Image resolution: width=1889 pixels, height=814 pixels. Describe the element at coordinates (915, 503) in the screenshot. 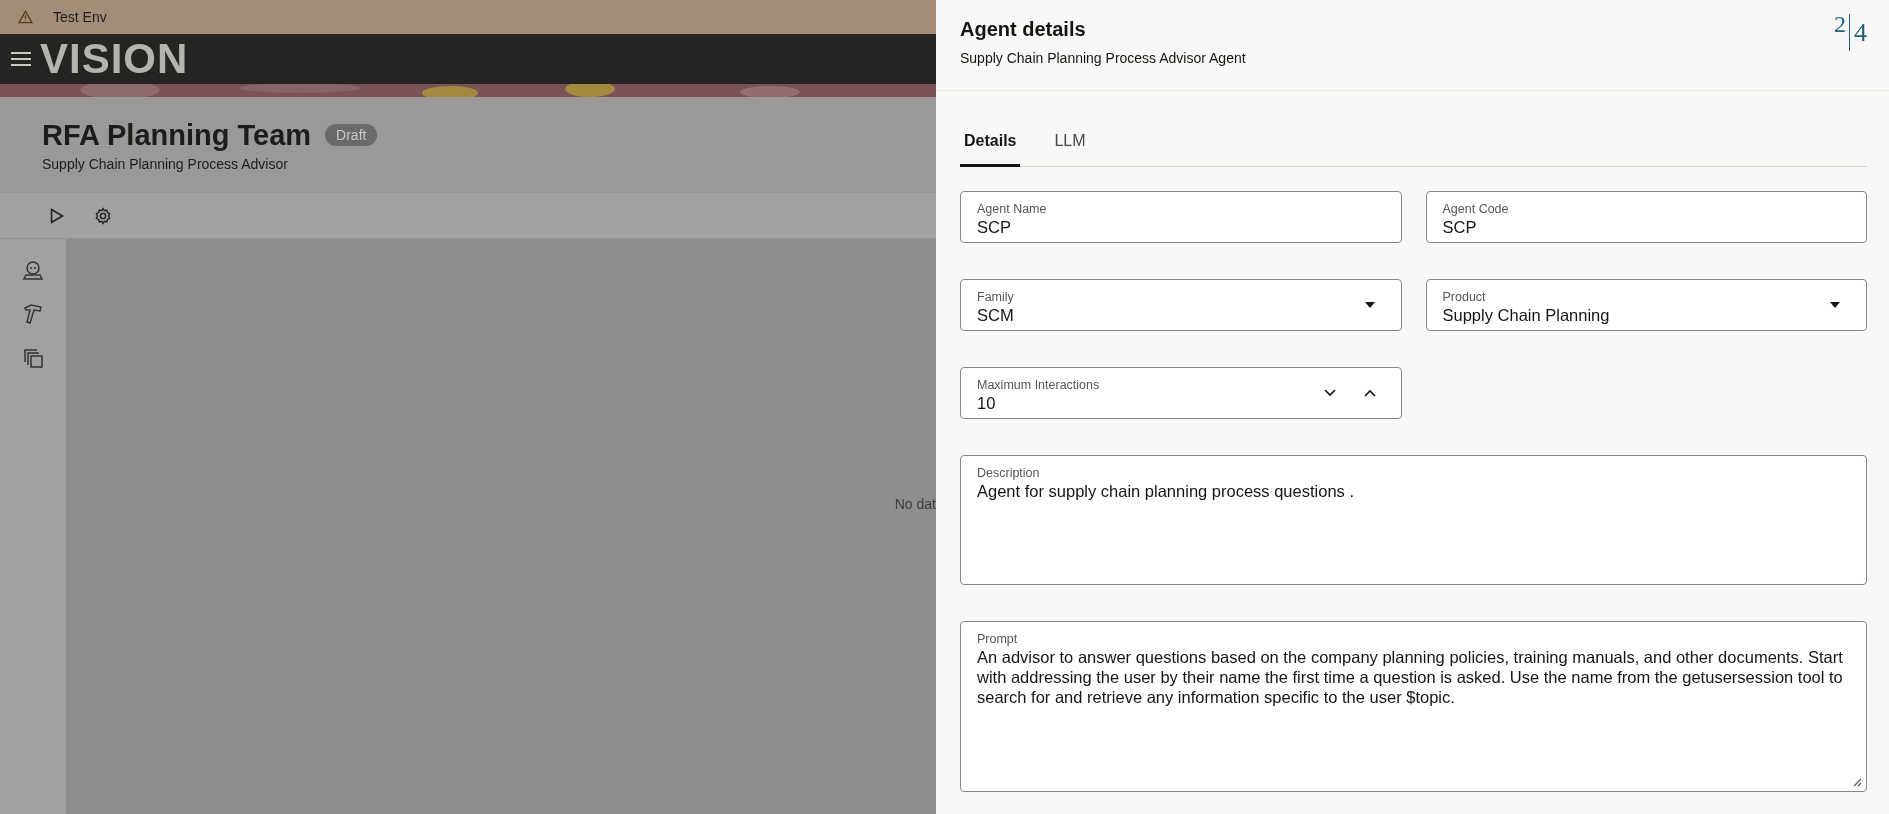

I see `empty-message: No dat` at that location.